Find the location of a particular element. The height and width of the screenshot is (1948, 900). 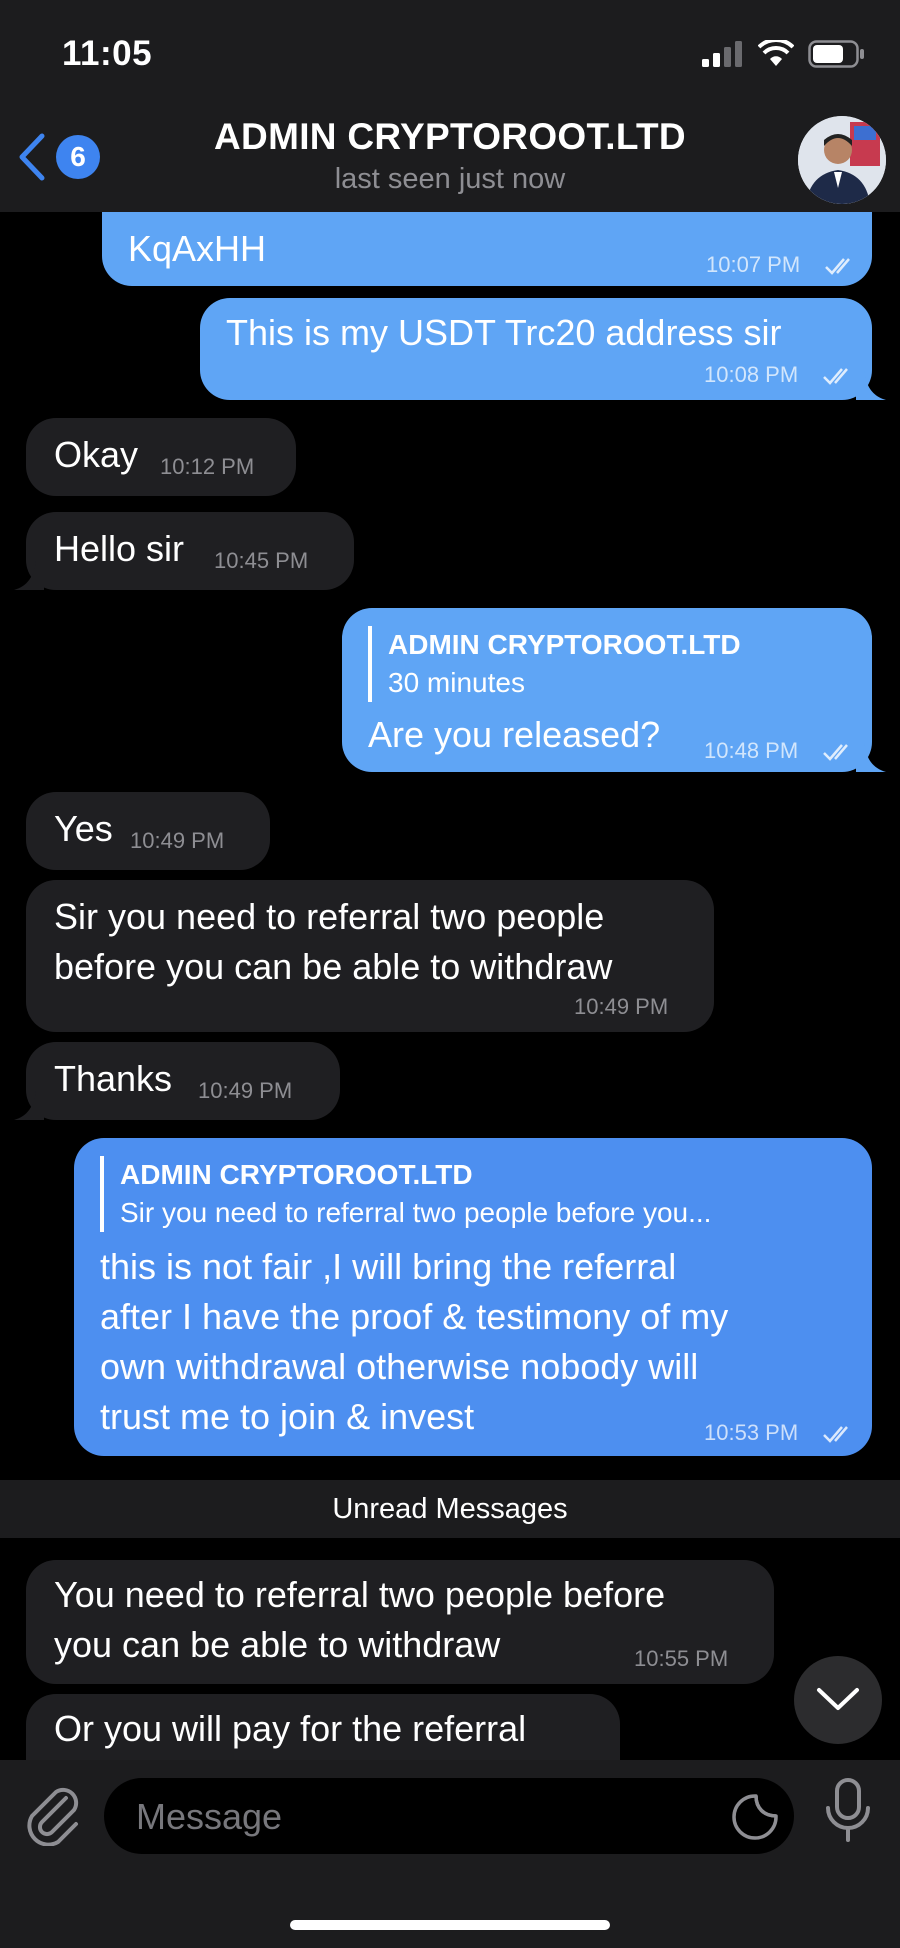

sticker-icon is located at coordinates (755, 1817).